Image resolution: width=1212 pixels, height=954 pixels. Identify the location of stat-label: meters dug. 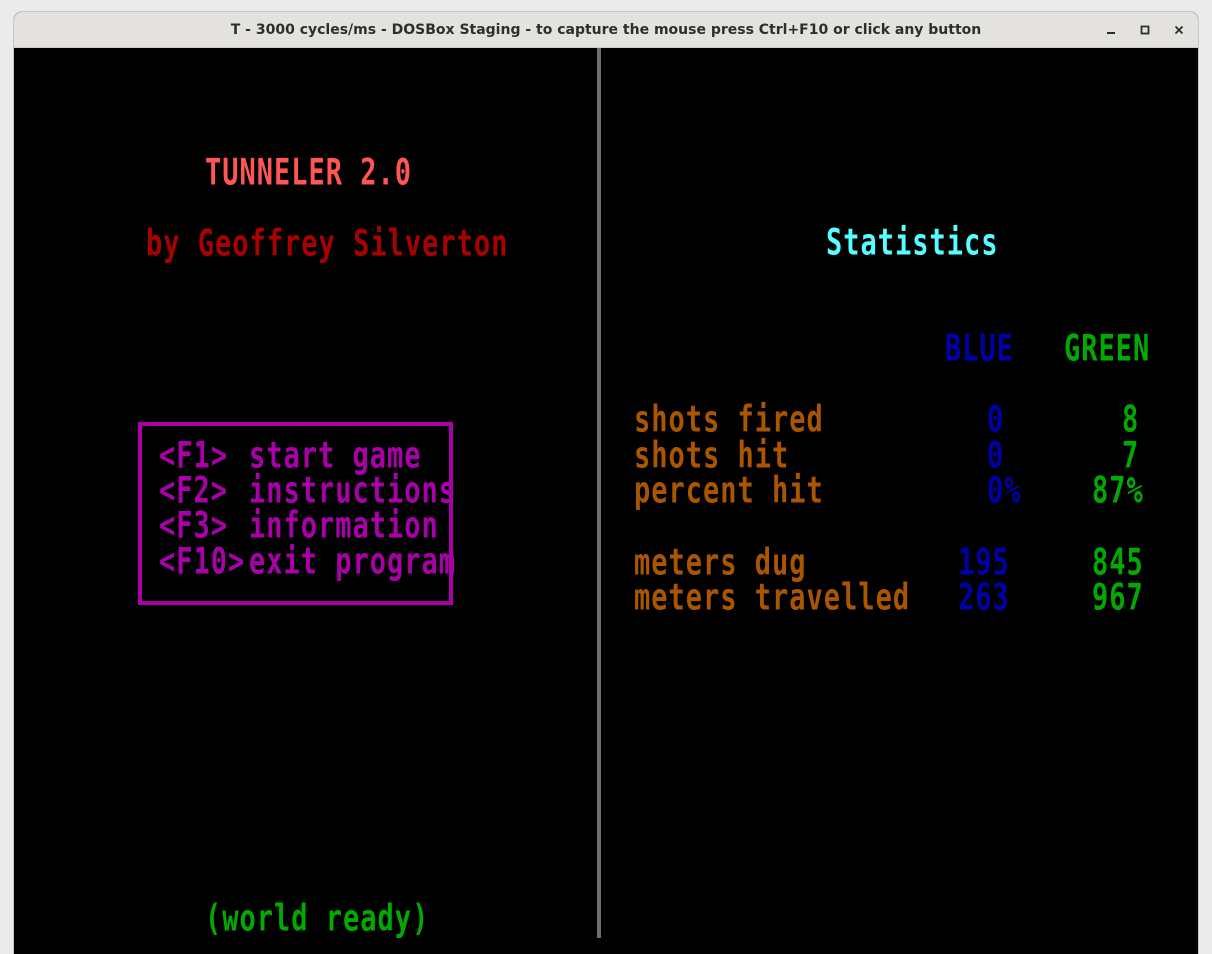
(720, 563).